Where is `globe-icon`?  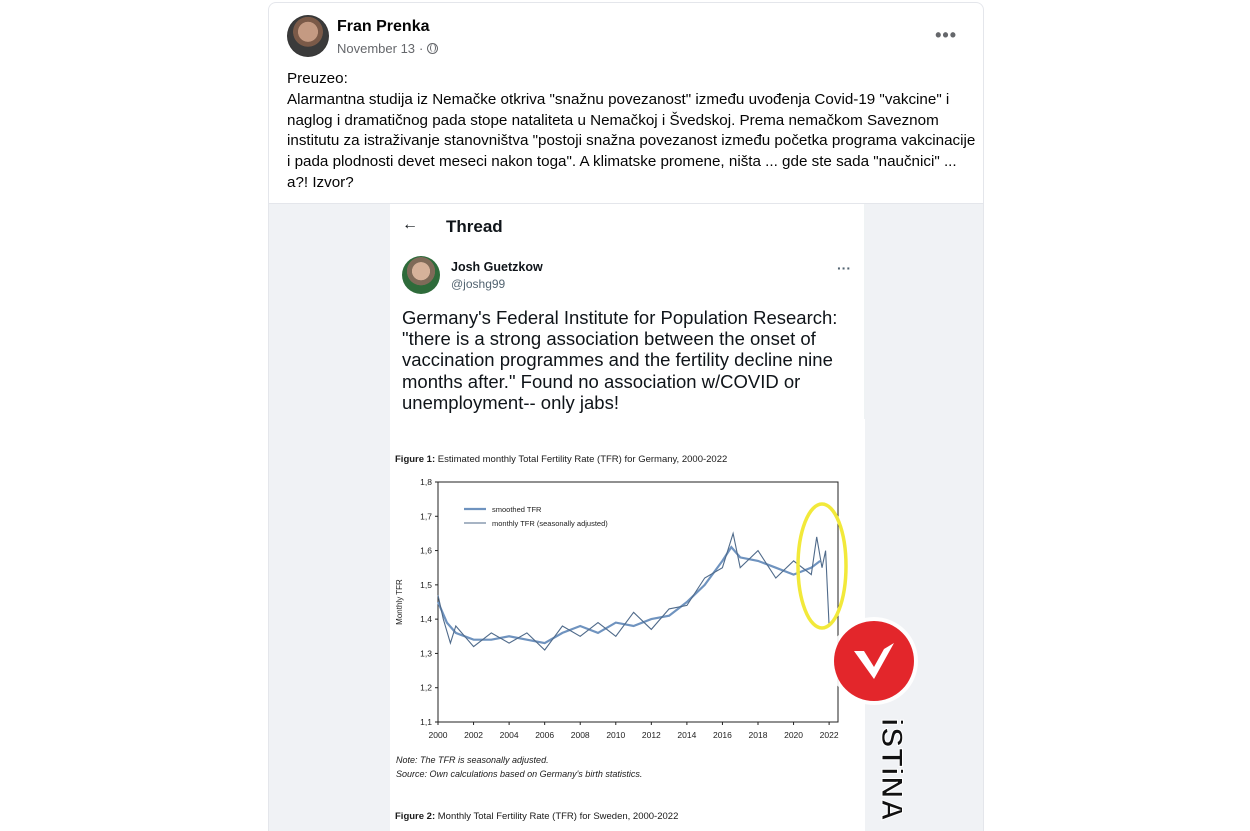
globe-icon is located at coordinates (433, 48).